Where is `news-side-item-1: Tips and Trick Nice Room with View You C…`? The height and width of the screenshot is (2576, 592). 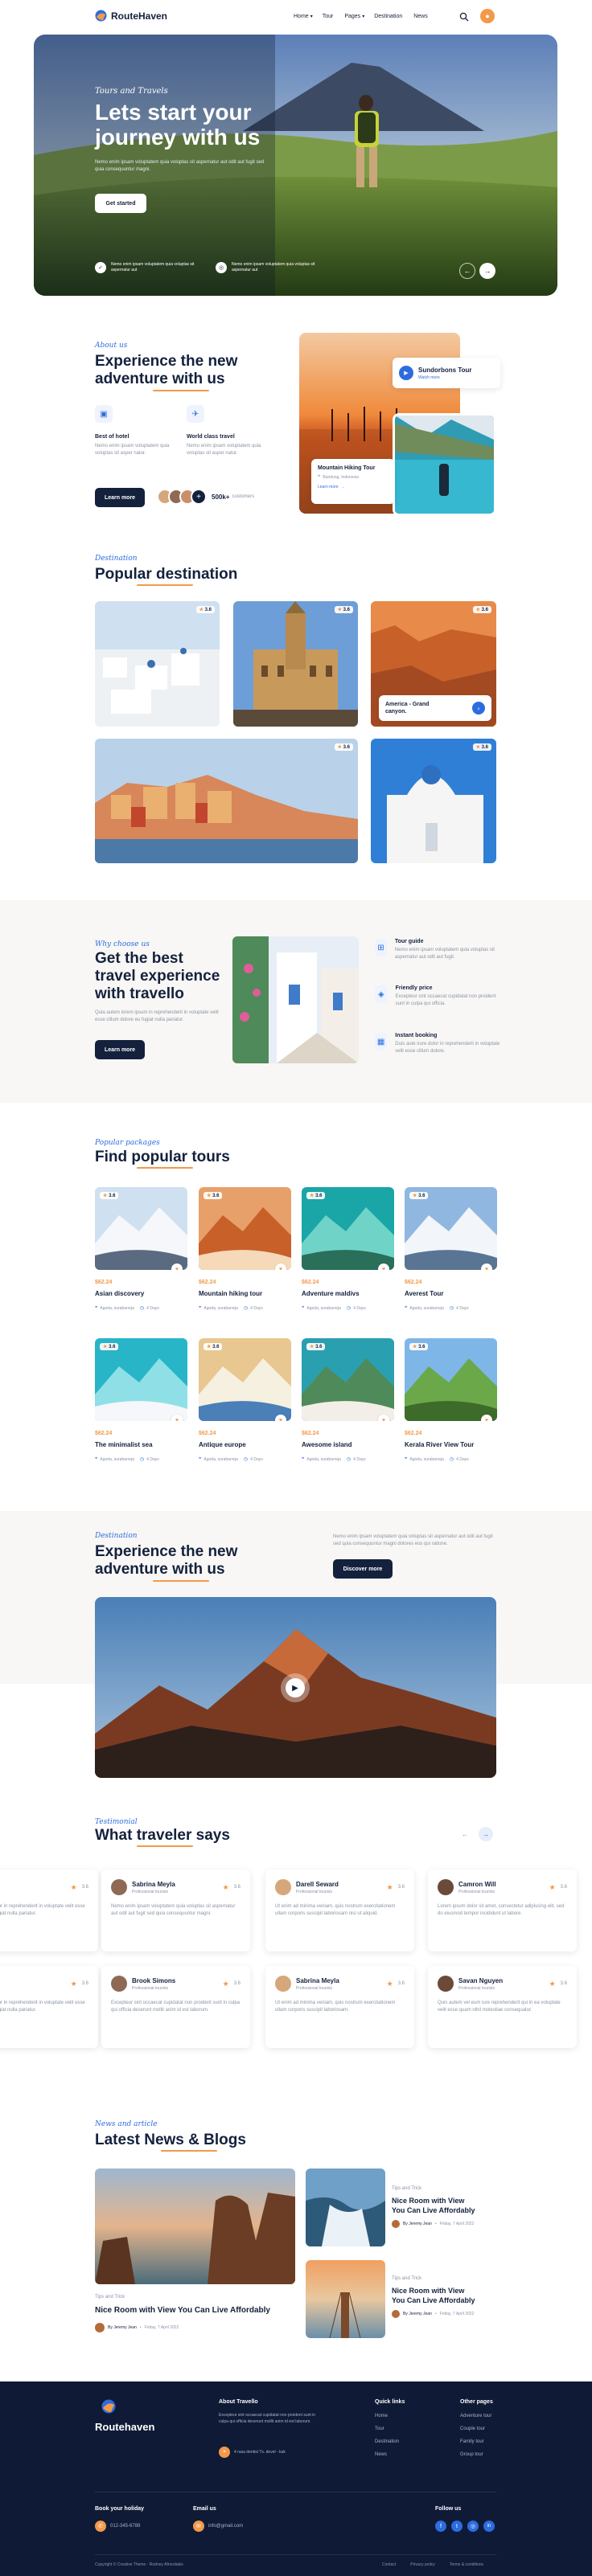 news-side-item-1: Tips and Trick Nice Room with View You C… is located at coordinates (444, 2206).